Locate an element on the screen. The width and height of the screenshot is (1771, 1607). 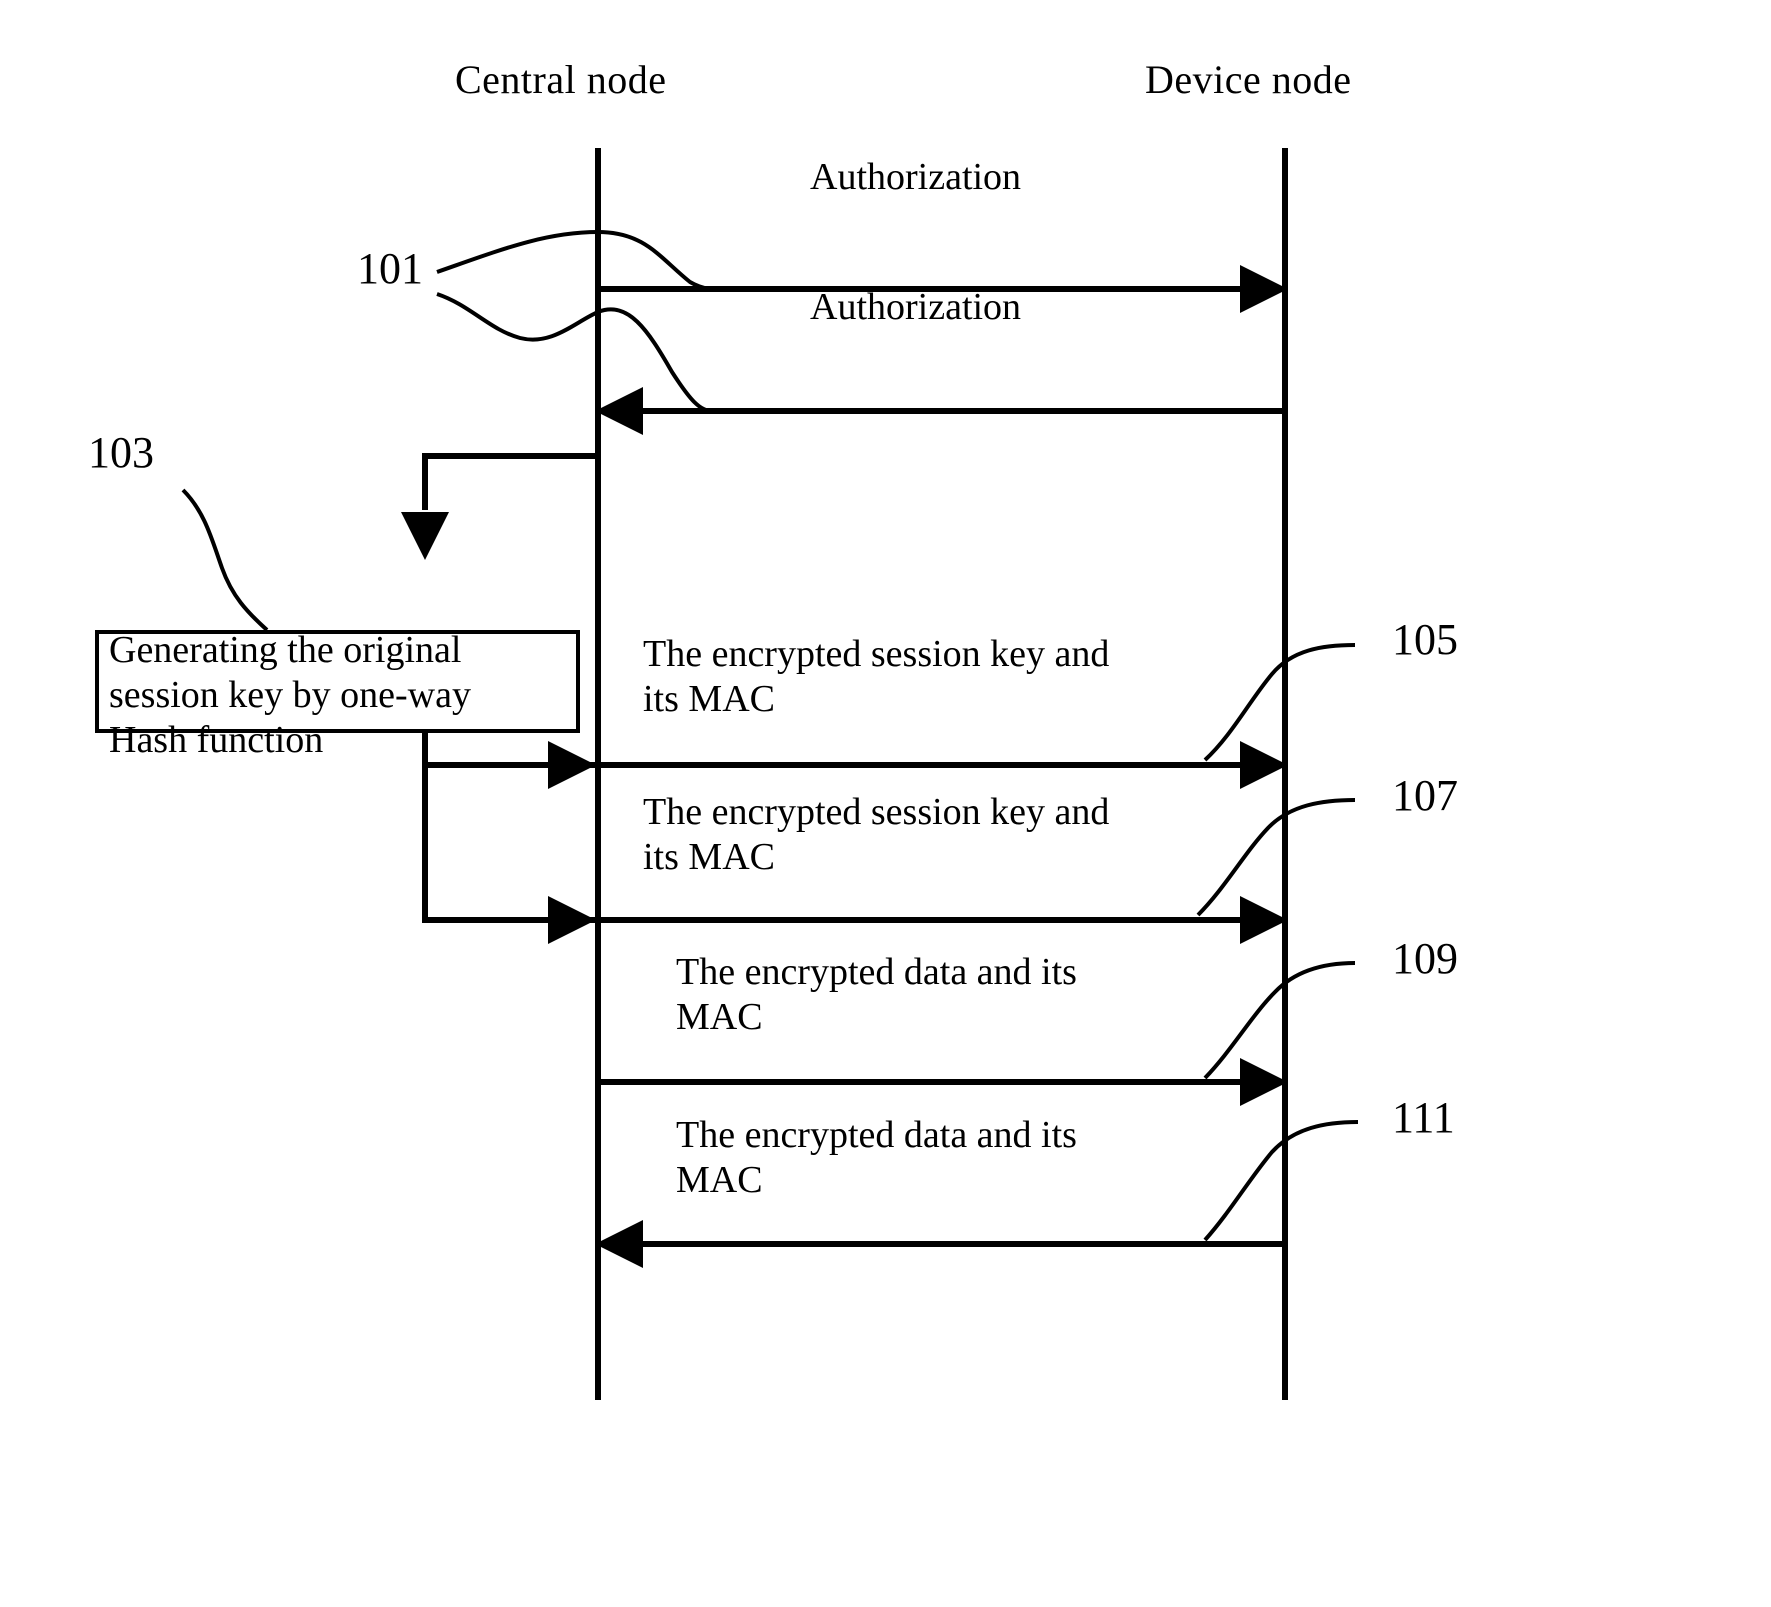
arrowhead-process-entry is located at coordinates (425, 536).